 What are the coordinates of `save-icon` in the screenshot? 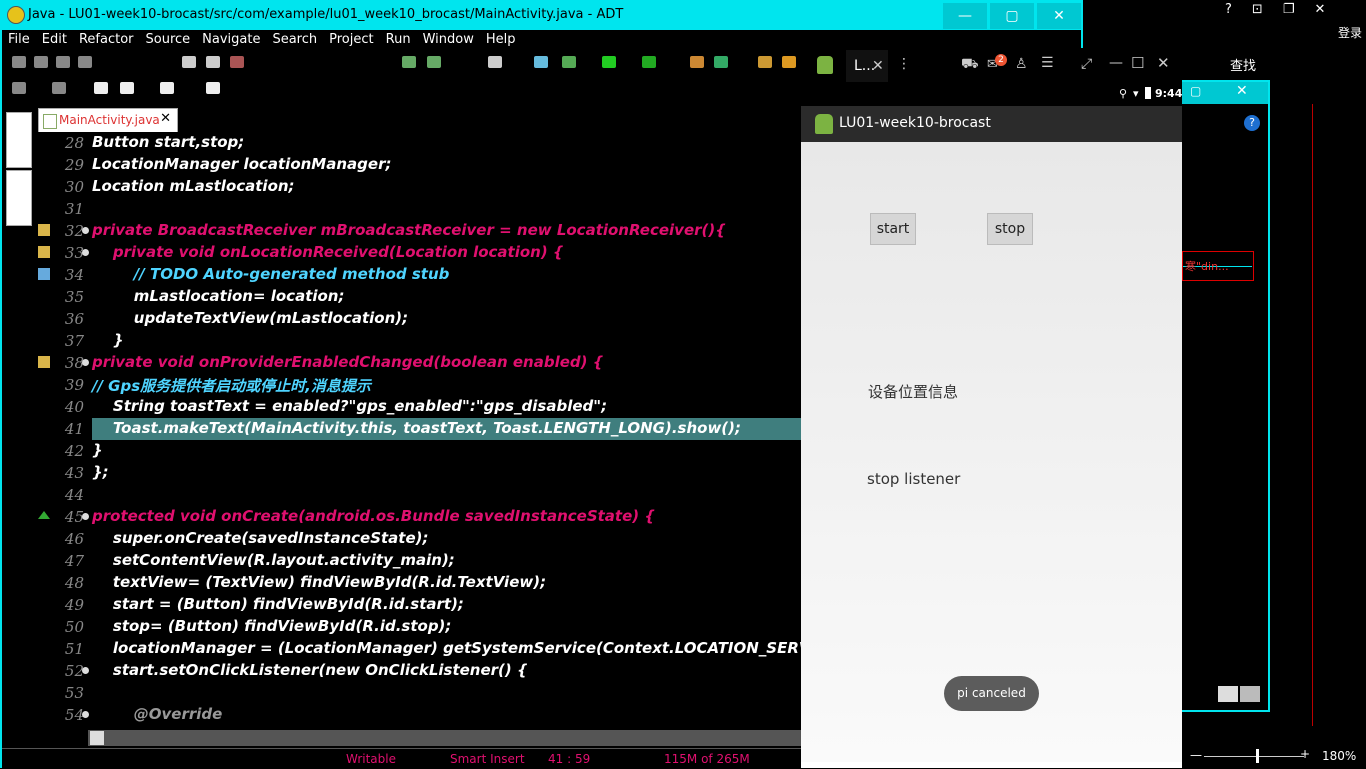 It's located at (41, 62).